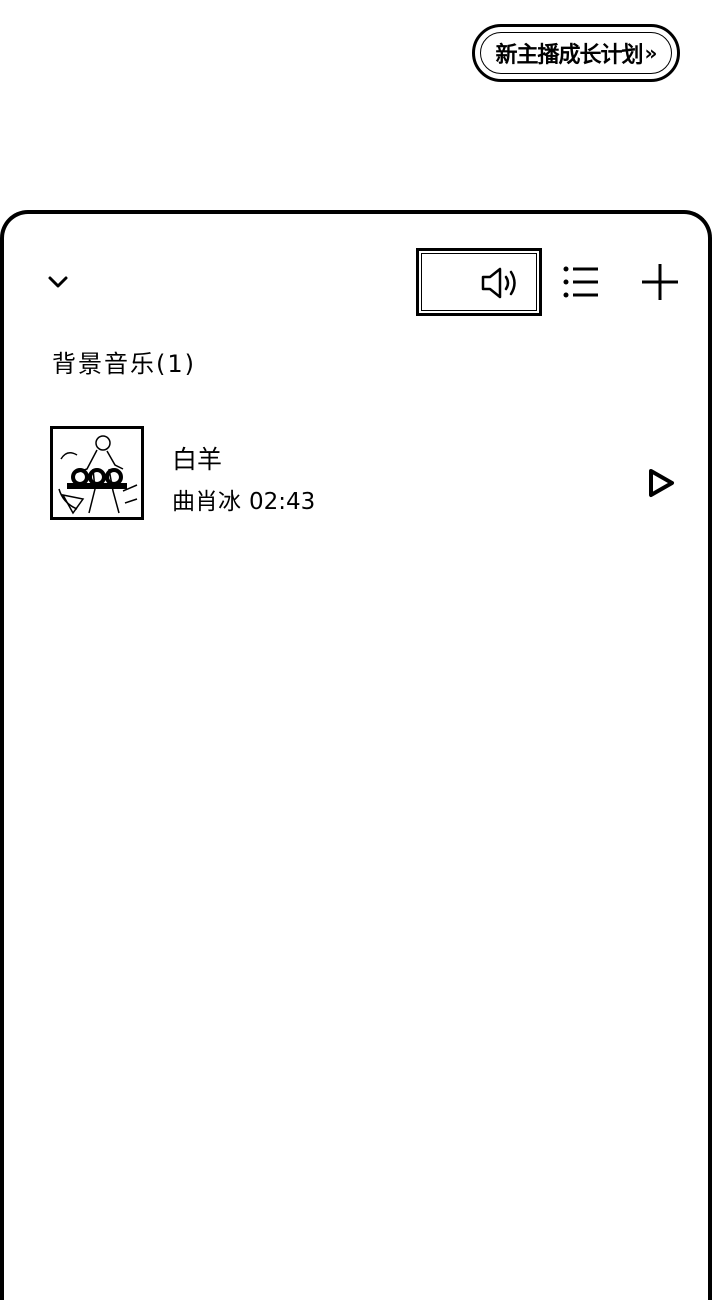 The height and width of the screenshot is (1300, 712). I want to click on growth-plan-button: 新主播成长计划 », so click(576, 53).